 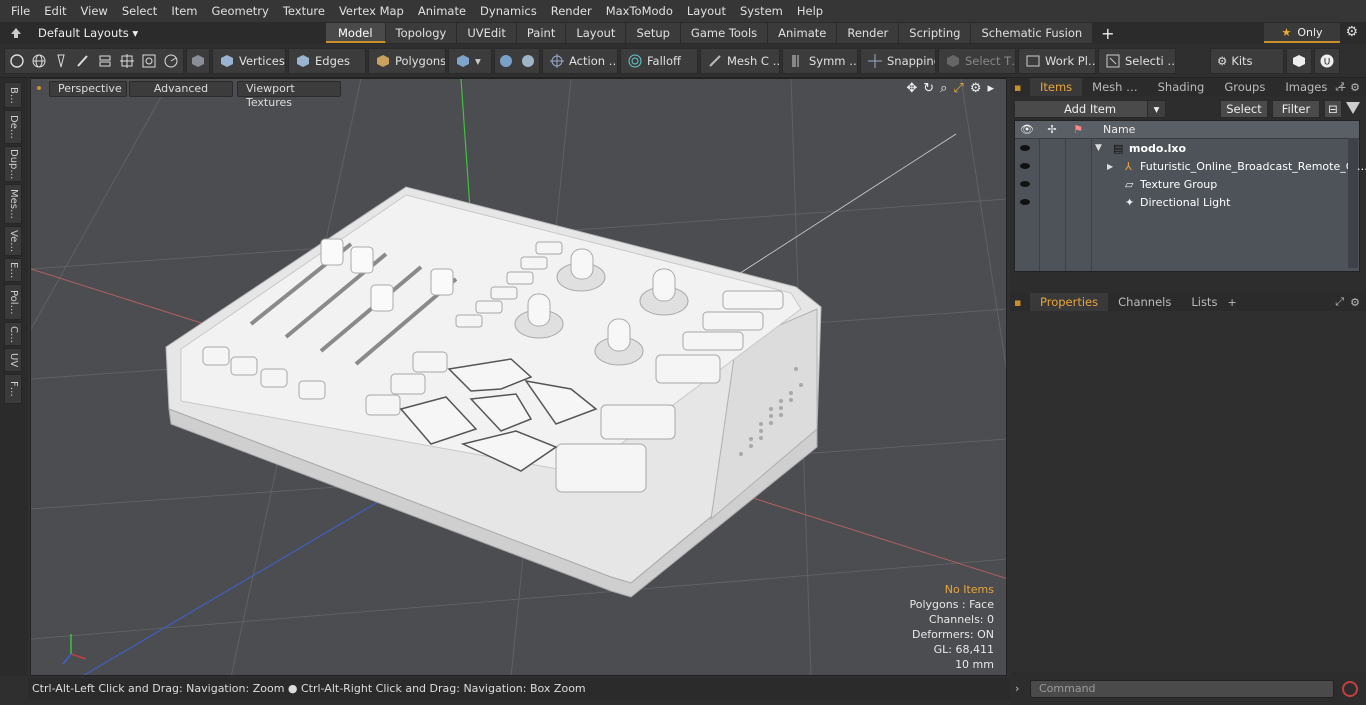 I want to click on shade-toggle, so click(x=198, y=60).